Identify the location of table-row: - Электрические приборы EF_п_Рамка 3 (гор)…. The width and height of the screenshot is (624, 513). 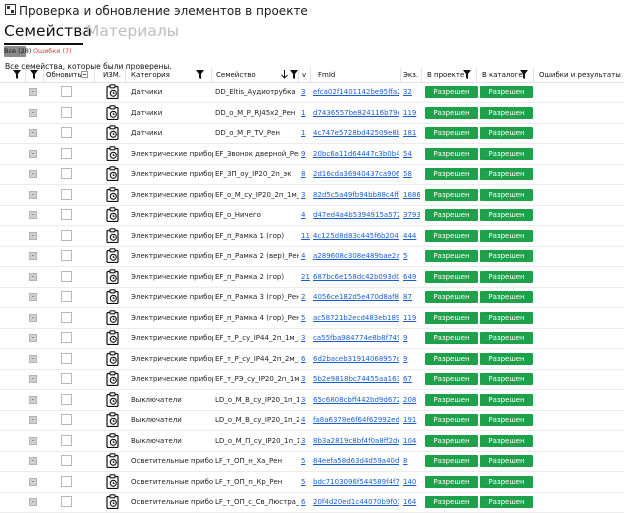
(312, 297).